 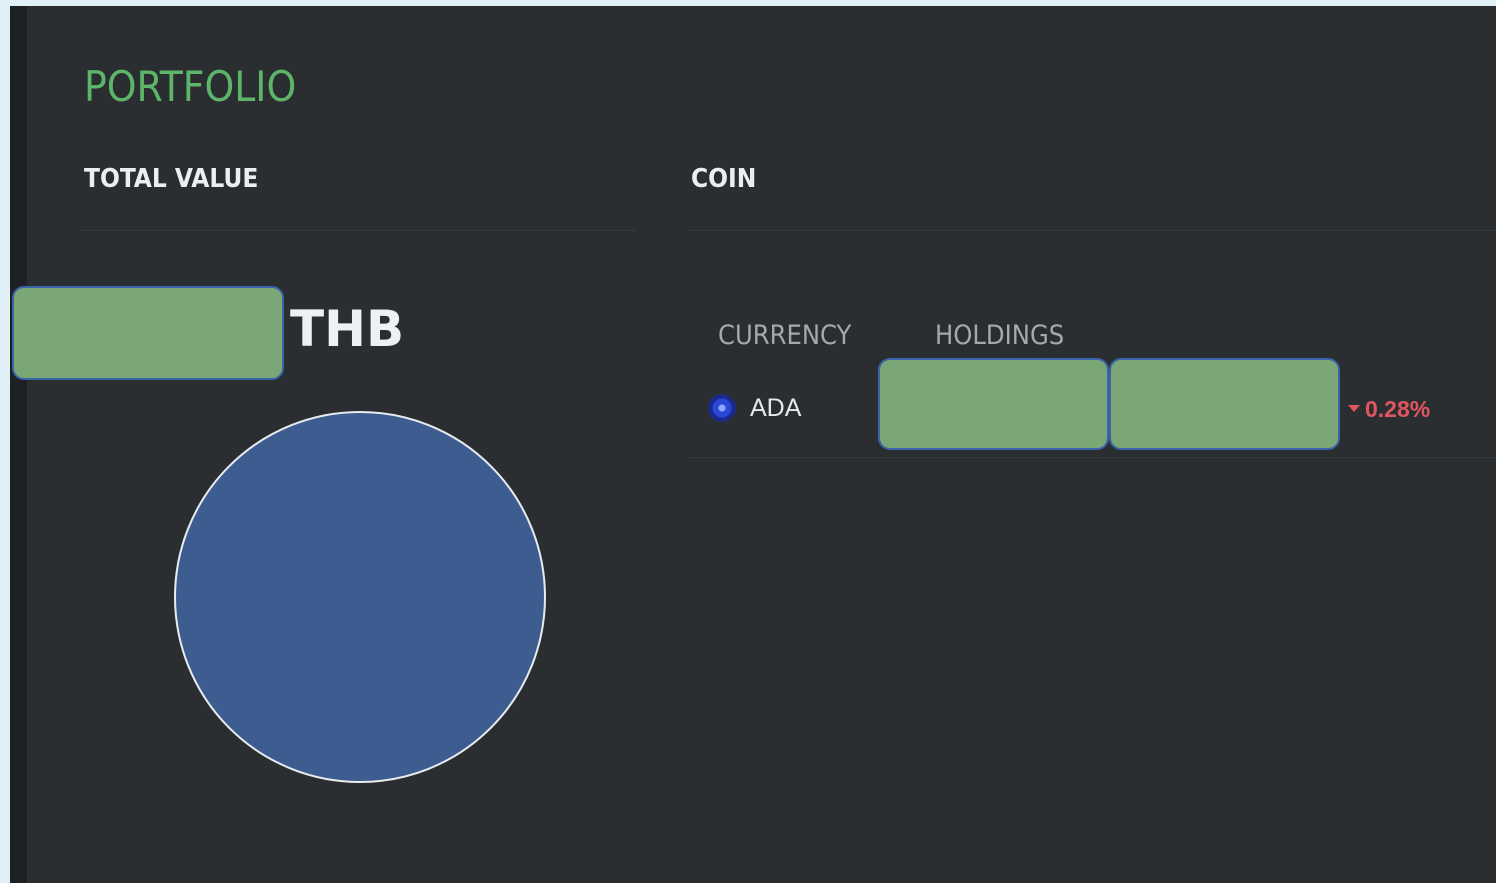 I want to click on pie-slice-ada, so click(x=360, y=597).